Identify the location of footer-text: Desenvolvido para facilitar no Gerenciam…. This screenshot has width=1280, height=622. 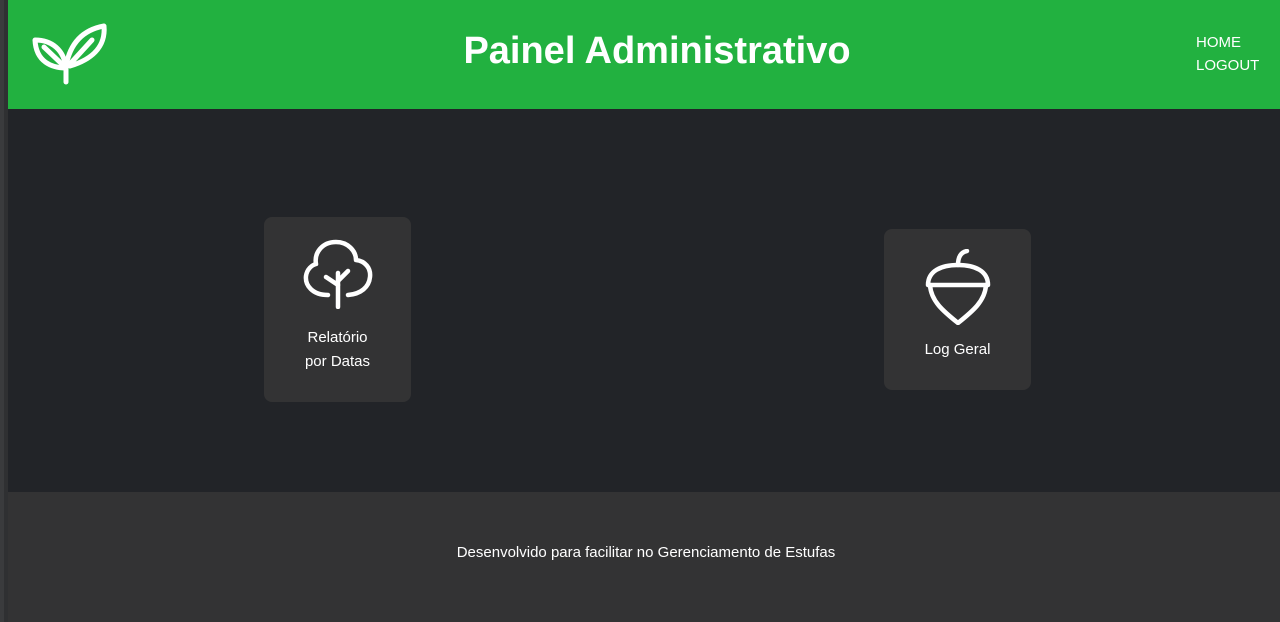
(646, 552).